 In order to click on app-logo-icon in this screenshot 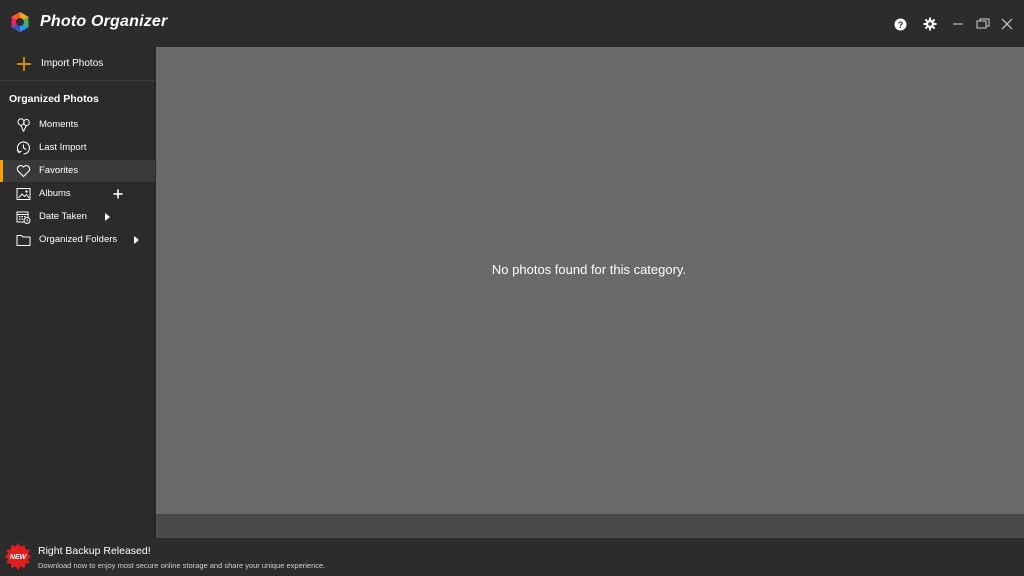, I will do `click(20, 22)`.